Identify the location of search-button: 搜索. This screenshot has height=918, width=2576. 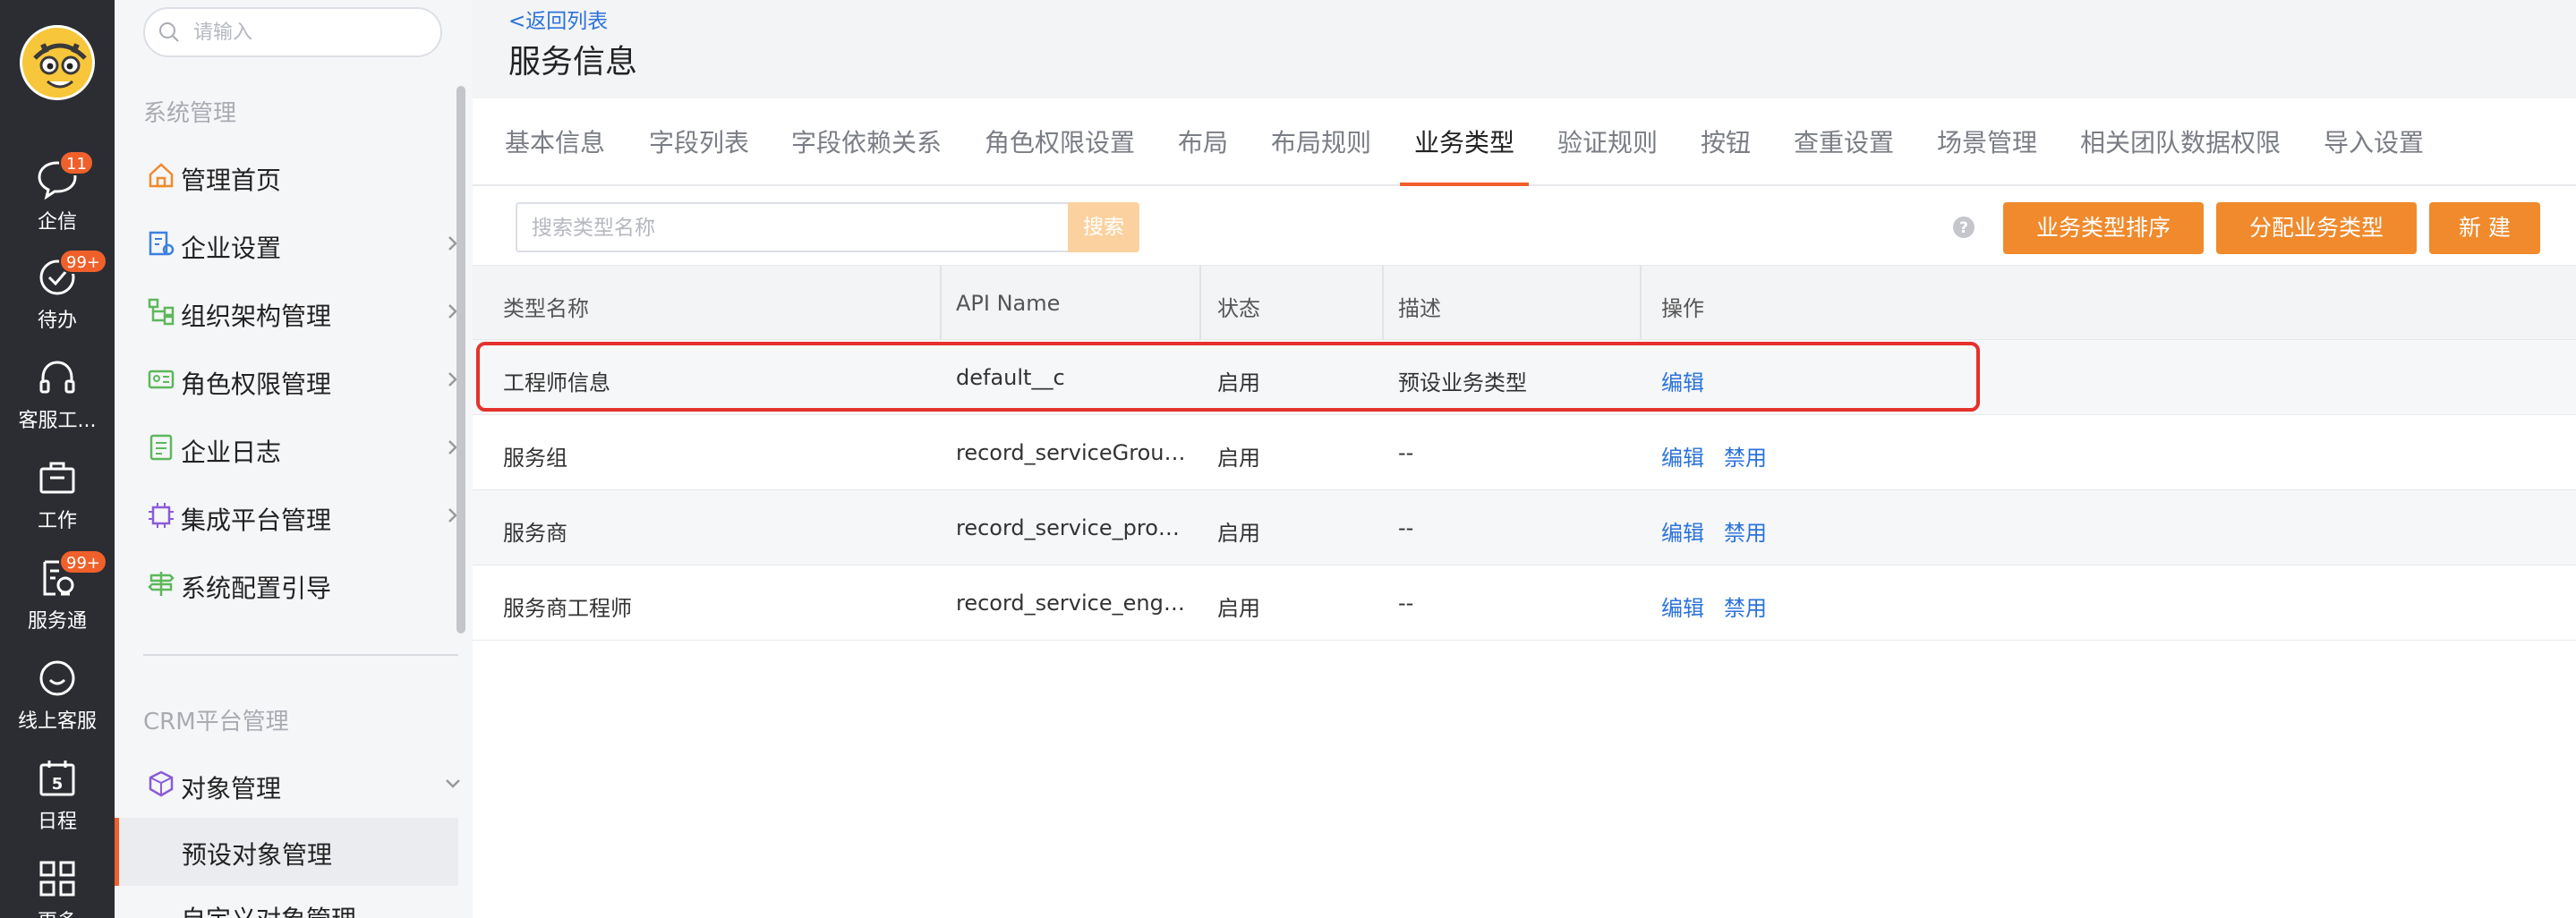
(1103, 227).